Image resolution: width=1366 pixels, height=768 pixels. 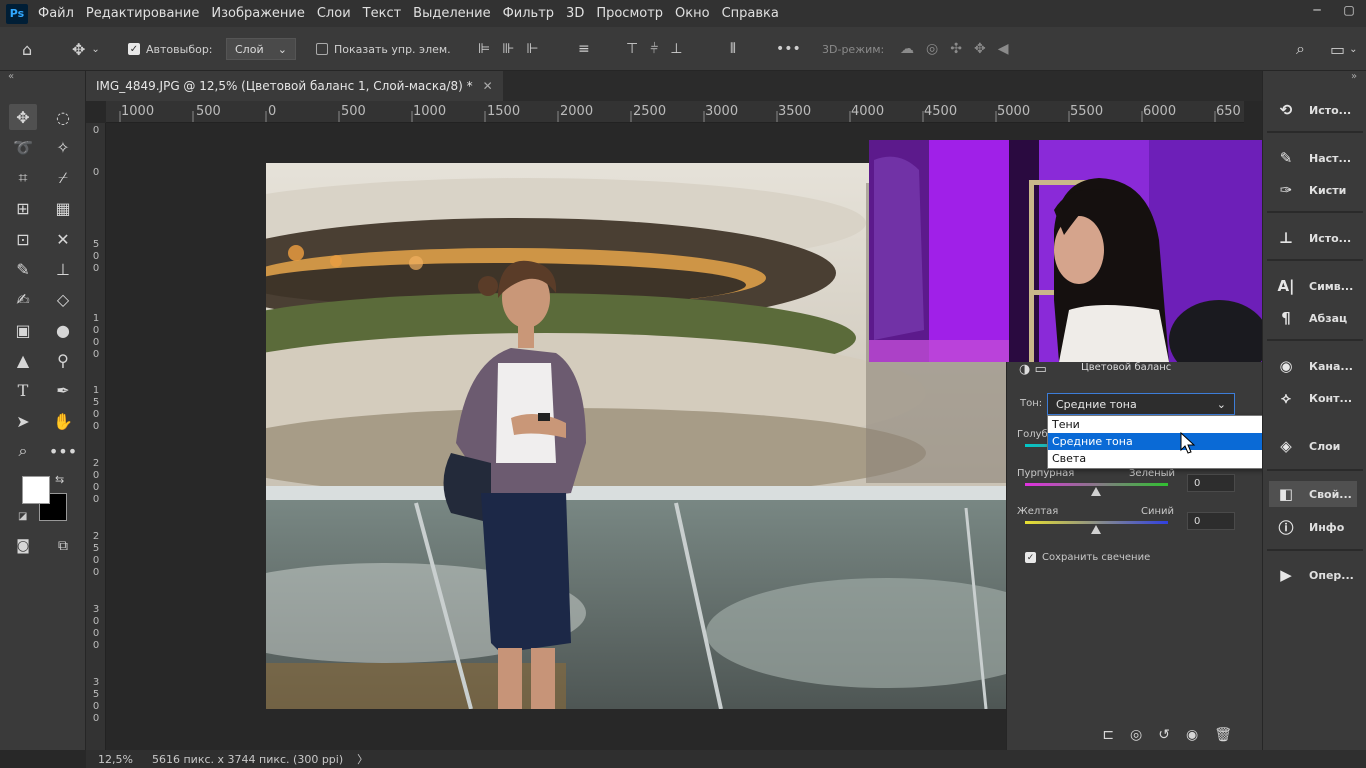 What do you see at coordinates (63, 299) in the screenshot?
I see `eraser-tool-icon: ◇` at bounding box center [63, 299].